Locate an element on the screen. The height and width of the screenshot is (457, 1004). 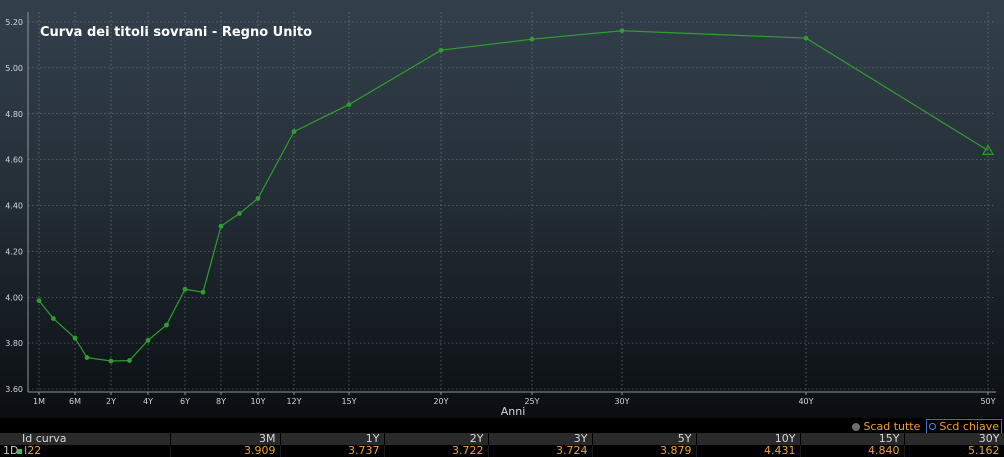
table-cell: 3.722 is located at coordinates (436, 451).